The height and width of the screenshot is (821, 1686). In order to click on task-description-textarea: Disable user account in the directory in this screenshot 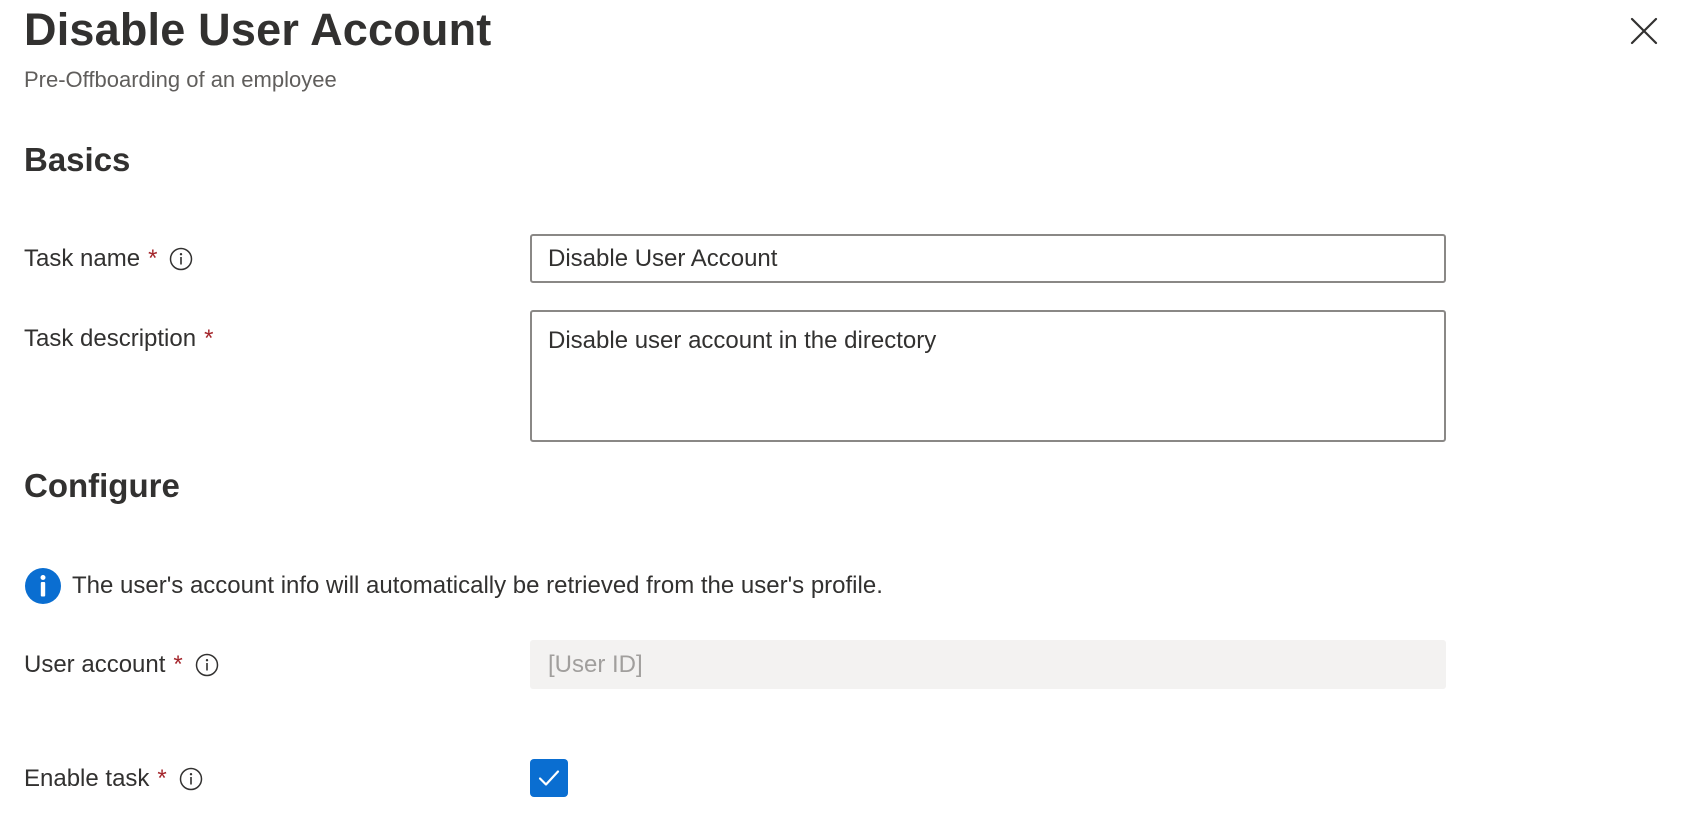, I will do `click(988, 376)`.